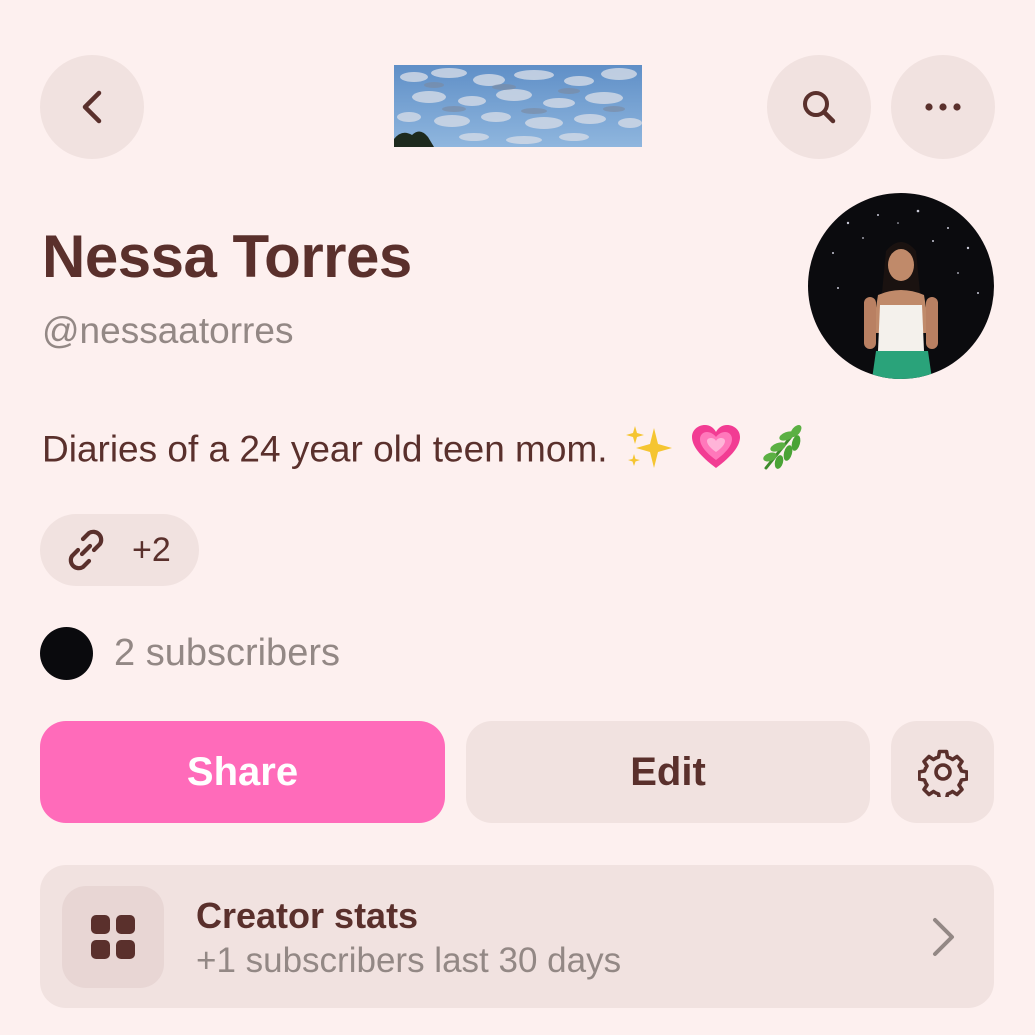 This screenshot has height=1035, width=1035. What do you see at coordinates (227, 256) in the screenshot?
I see `profile-name: Nessa Torres` at bounding box center [227, 256].